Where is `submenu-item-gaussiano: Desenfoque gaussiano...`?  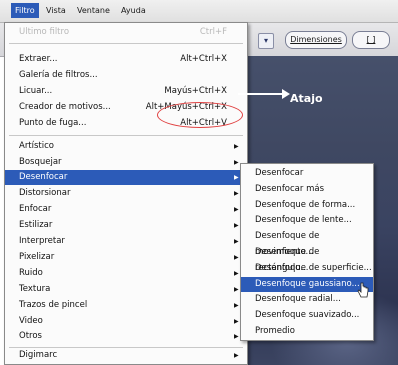 submenu-item-gaussiano: Desenfoque gaussiano... is located at coordinates (307, 284).